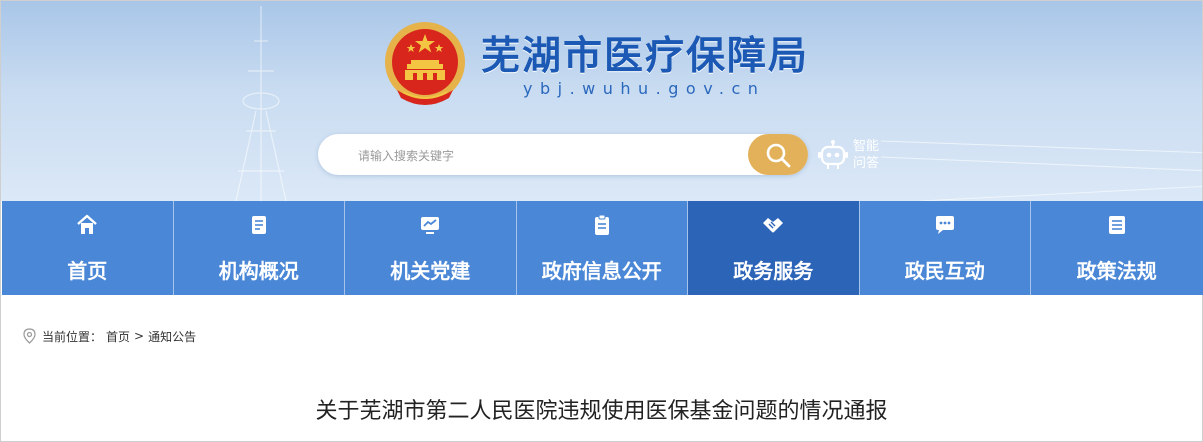 This screenshot has height=442, width=1203. What do you see at coordinates (773, 225) in the screenshot?
I see `handshake-icon` at bounding box center [773, 225].